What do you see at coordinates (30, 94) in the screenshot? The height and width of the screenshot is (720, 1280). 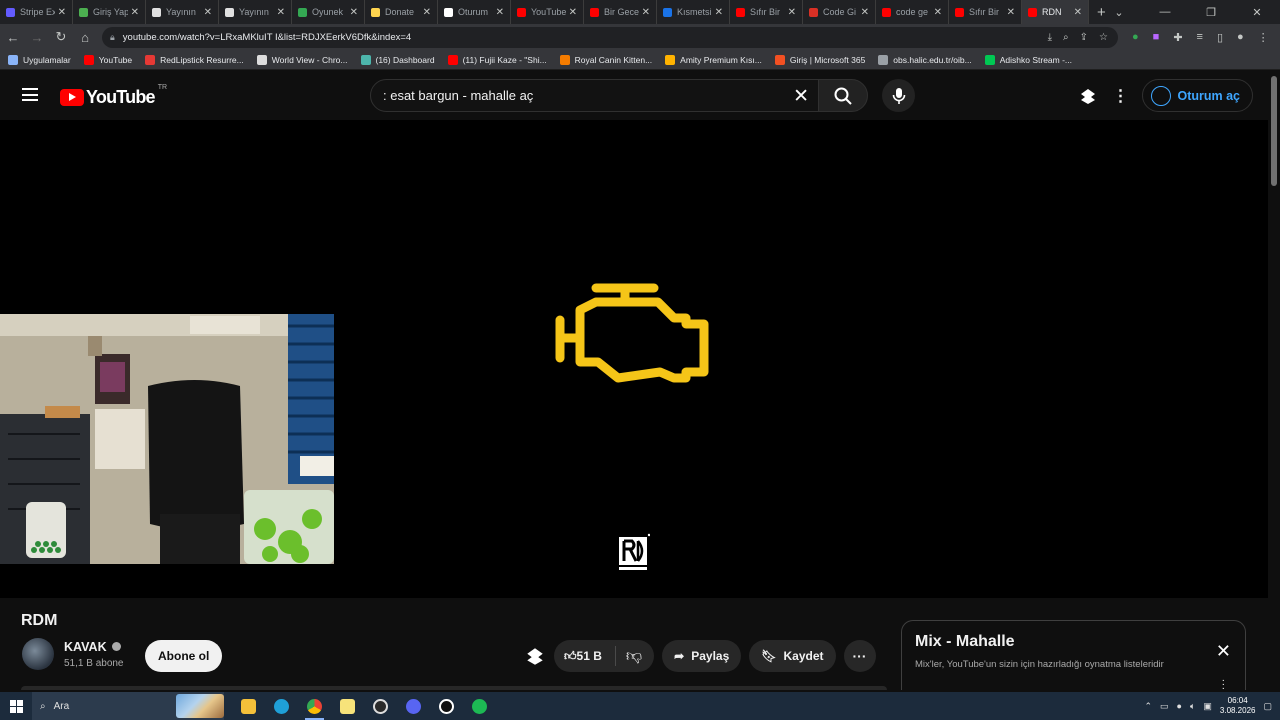 I see `menu-icon` at bounding box center [30, 94].